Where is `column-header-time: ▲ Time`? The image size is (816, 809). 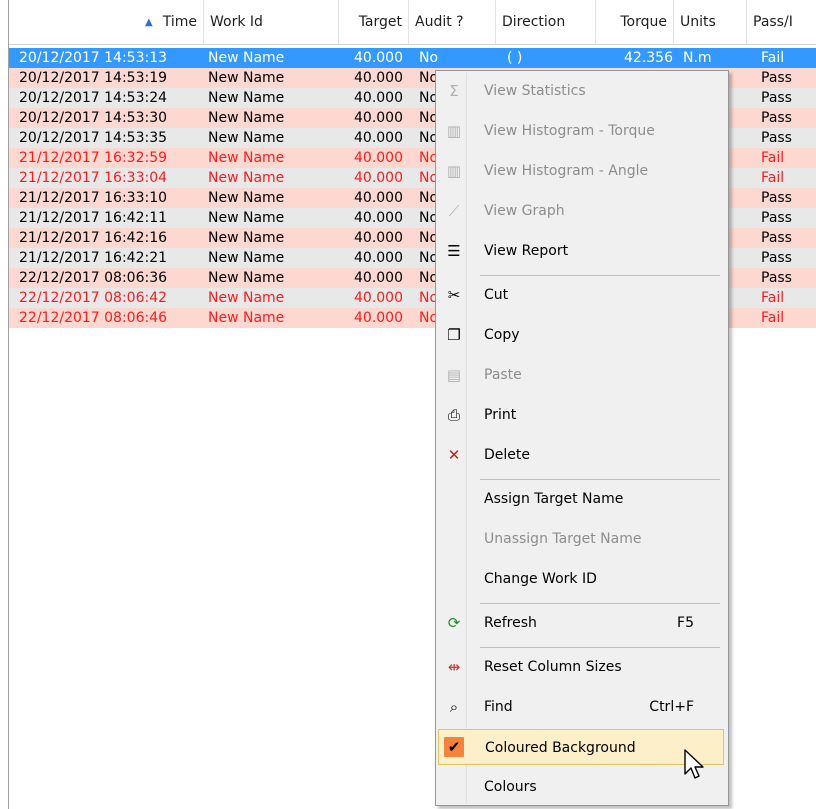 column-header-time: ▲ Time is located at coordinates (106, 22).